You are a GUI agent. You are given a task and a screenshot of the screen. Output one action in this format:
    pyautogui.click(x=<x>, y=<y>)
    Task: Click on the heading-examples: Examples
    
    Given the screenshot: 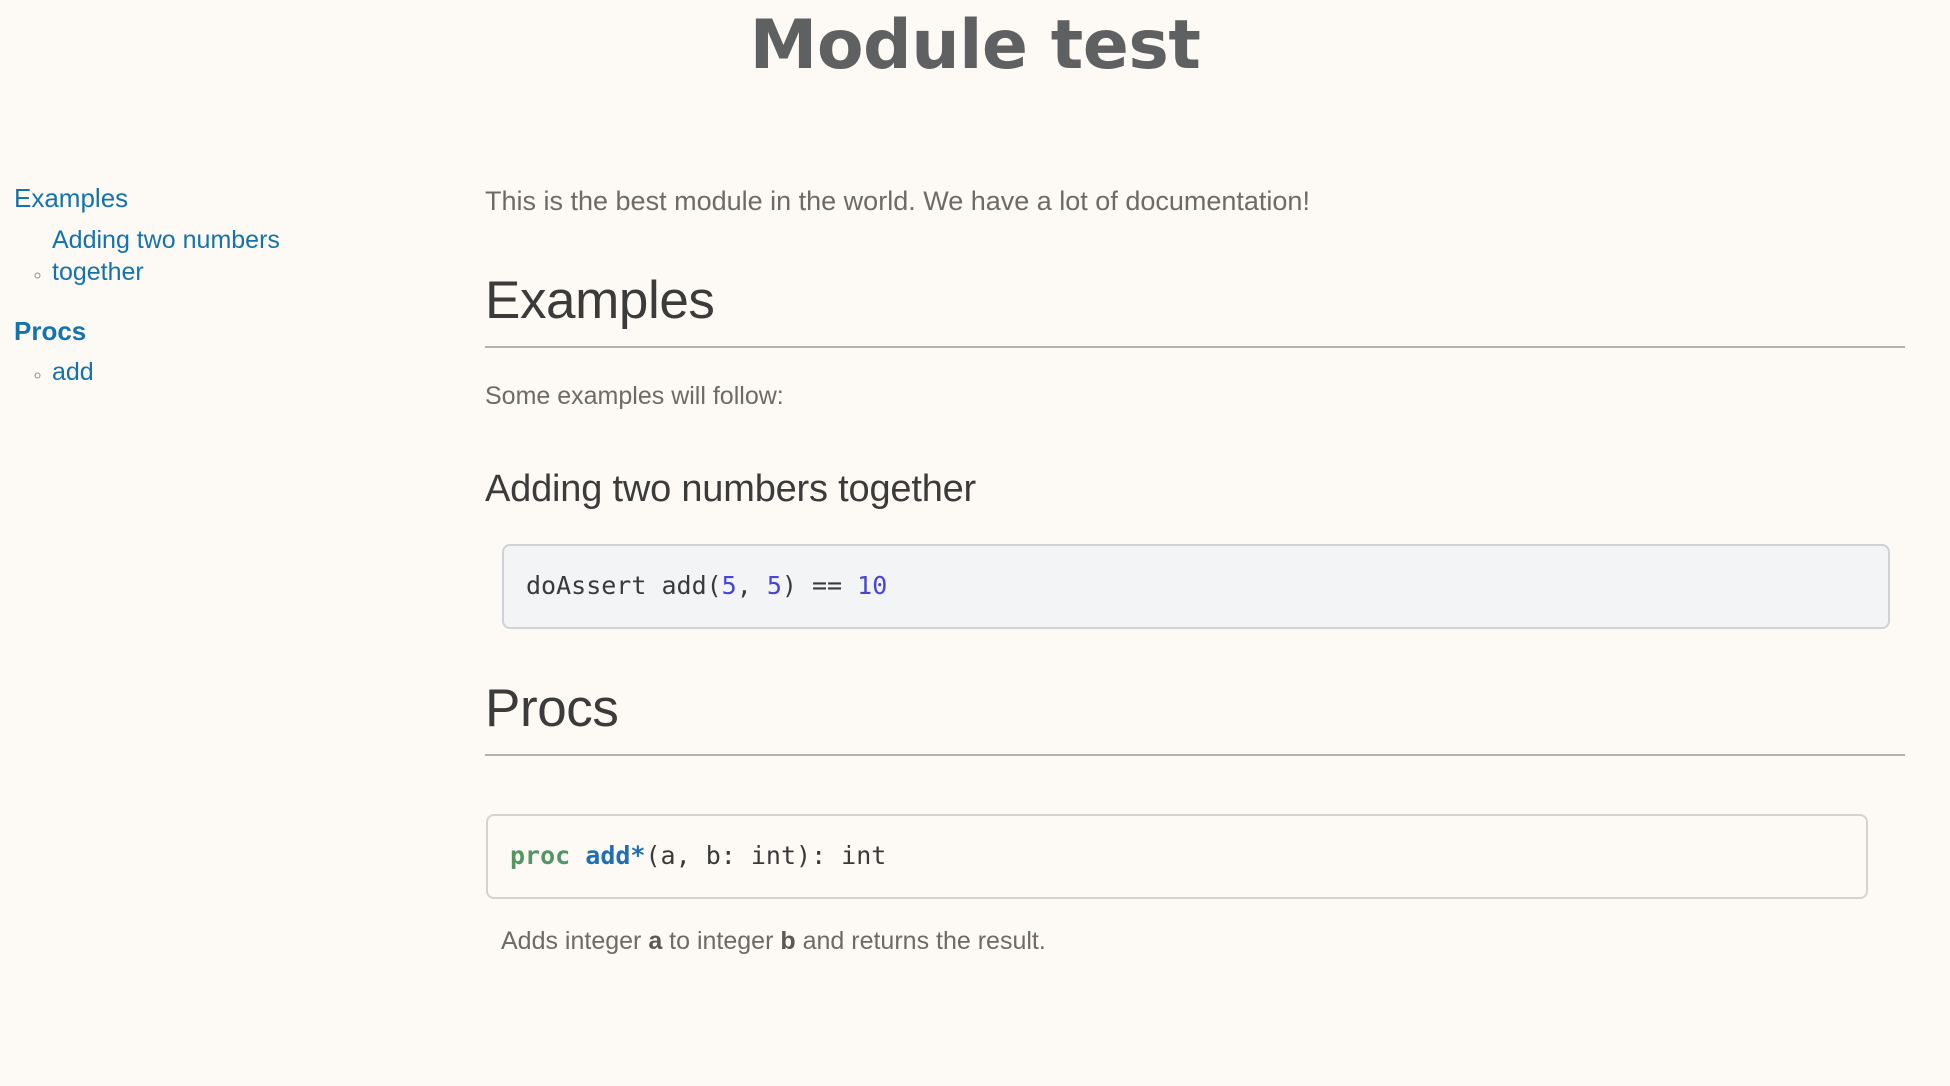 What is the action you would take?
    pyautogui.click(x=600, y=301)
    